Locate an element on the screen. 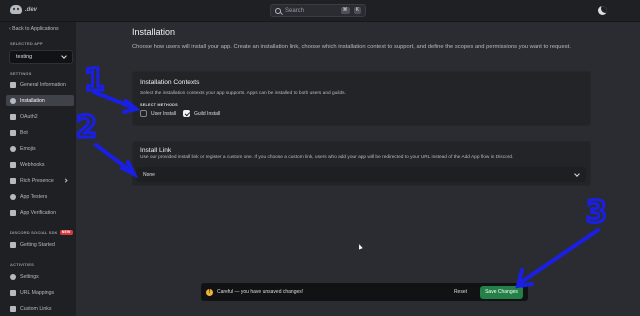 The image size is (640, 316). wrench-icon is located at coordinates (13, 116).